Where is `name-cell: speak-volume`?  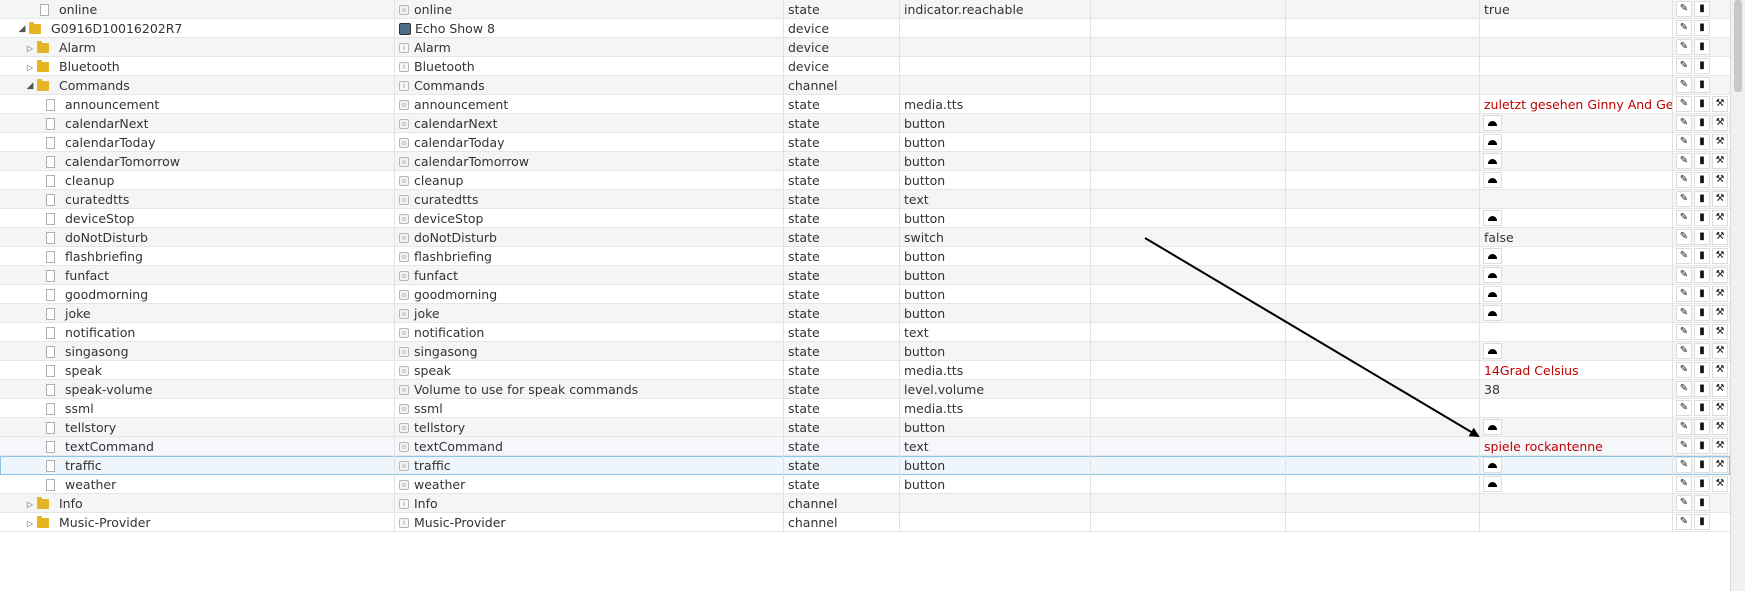 name-cell: speak-volume is located at coordinates (197, 389).